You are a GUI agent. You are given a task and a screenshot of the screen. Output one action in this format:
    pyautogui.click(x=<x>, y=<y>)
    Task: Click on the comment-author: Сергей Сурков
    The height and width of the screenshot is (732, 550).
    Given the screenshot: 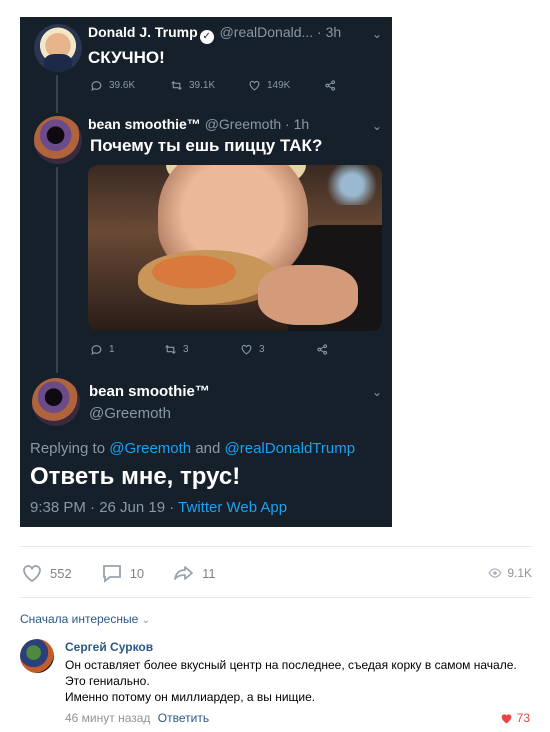 What is the action you would take?
    pyautogui.click(x=109, y=647)
    